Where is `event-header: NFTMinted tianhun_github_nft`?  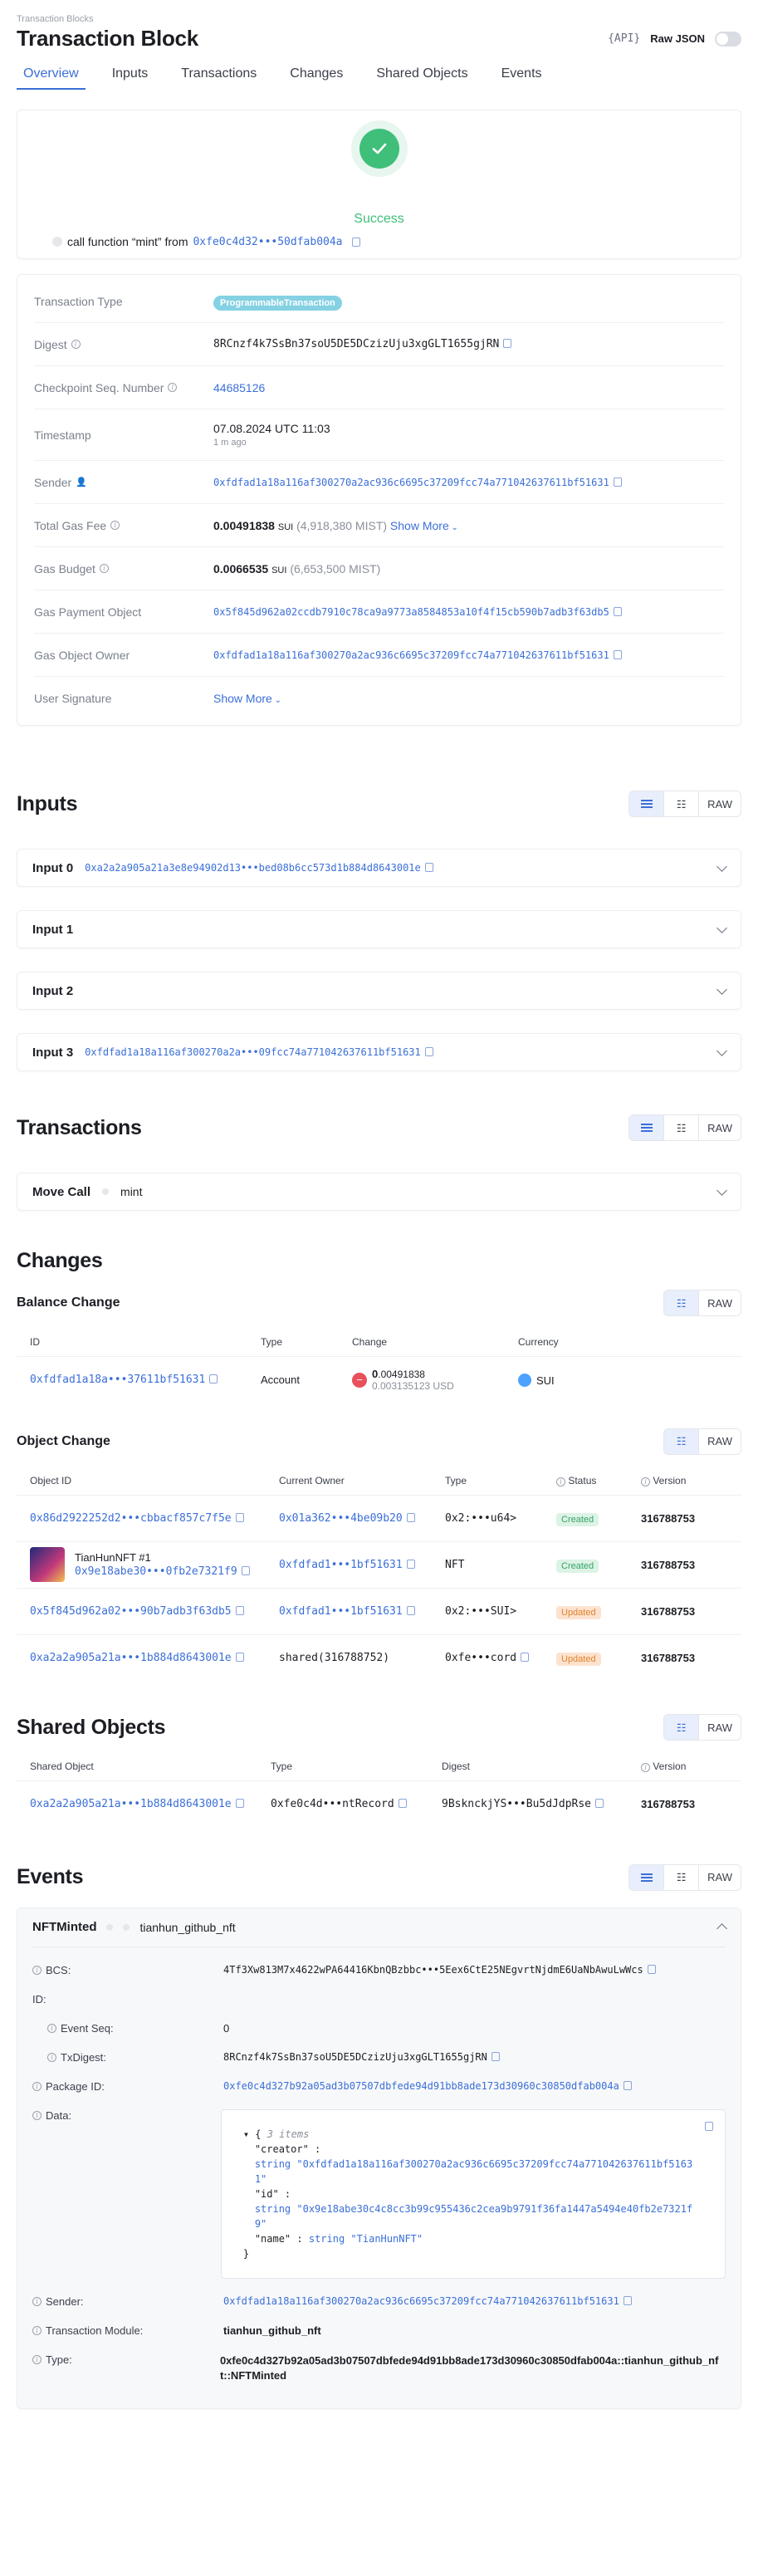 event-header: NFTMinted tianhun_github_nft is located at coordinates (379, 1928).